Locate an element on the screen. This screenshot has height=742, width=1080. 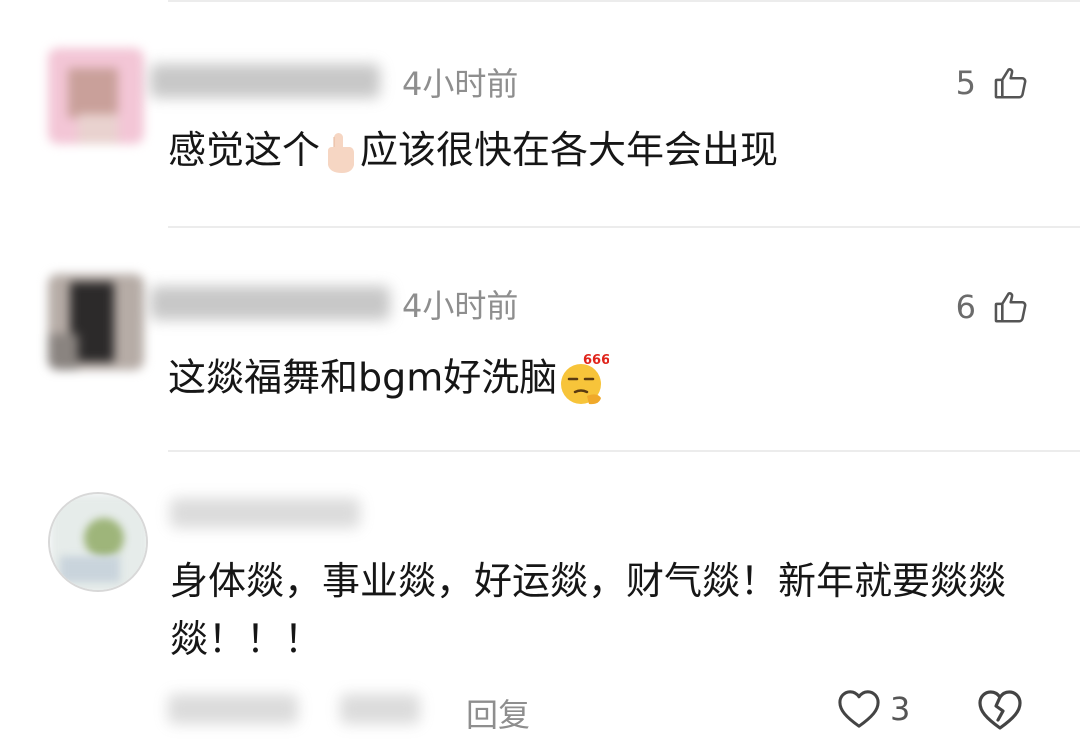
666-thinking-emoji-icon: 666 is located at coordinates (585, 379).